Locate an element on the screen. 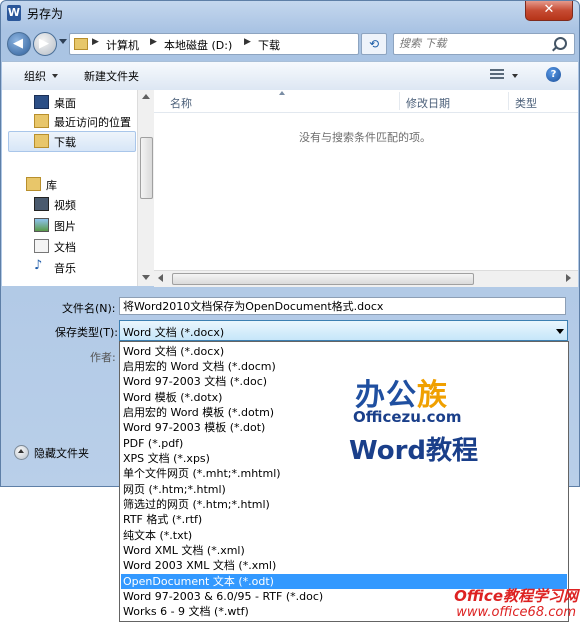 Image resolution: width=580 pixels, height=625 pixels. file-list-horizontal-scrollbar is located at coordinates (366, 278).